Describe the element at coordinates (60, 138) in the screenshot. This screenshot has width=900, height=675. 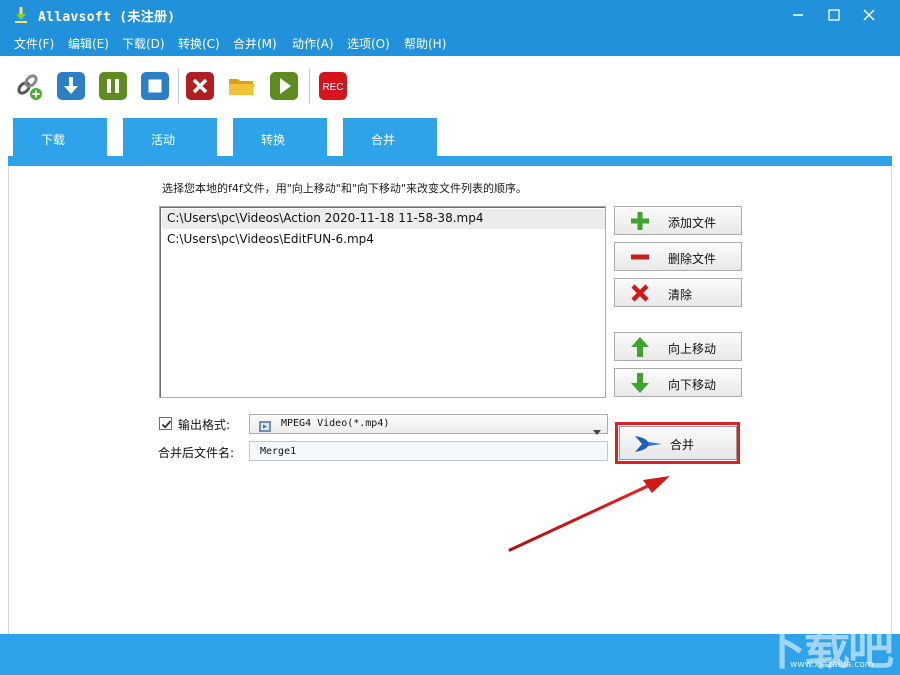
I see `tab-download: 下载` at that location.